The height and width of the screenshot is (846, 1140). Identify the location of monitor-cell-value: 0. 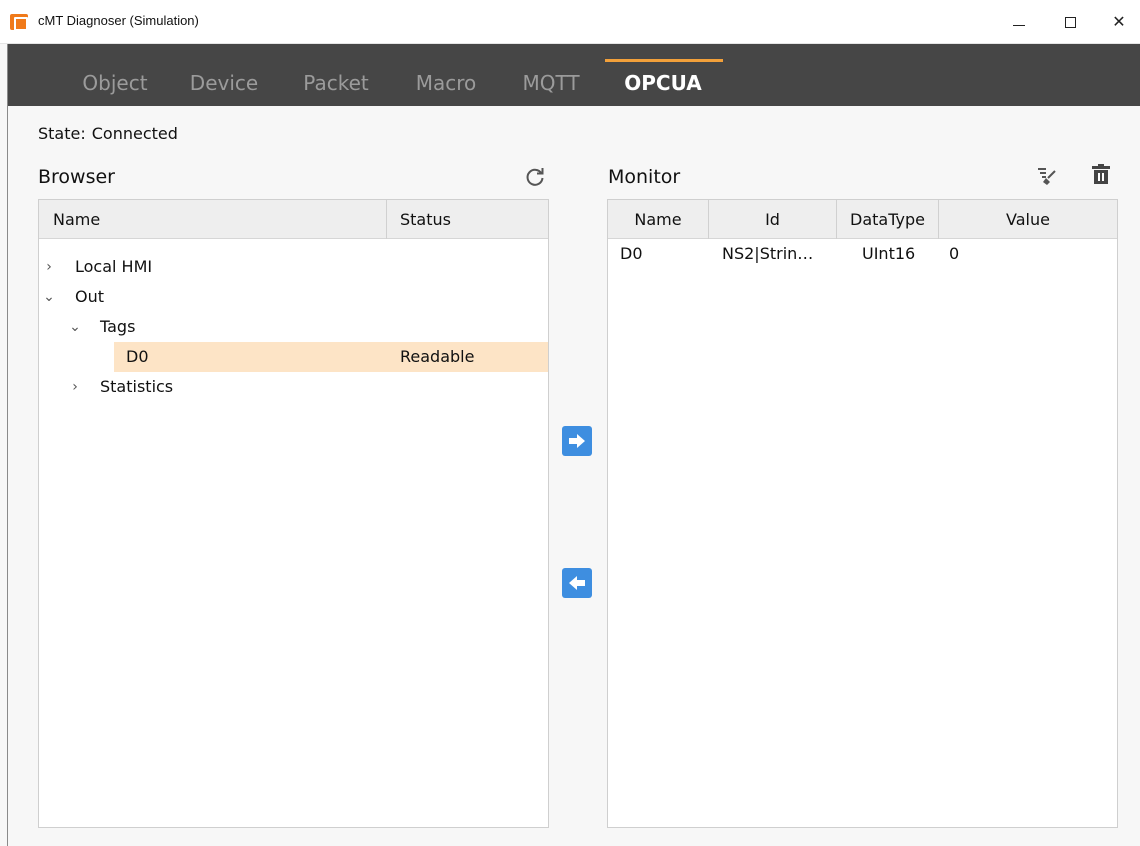
(954, 253).